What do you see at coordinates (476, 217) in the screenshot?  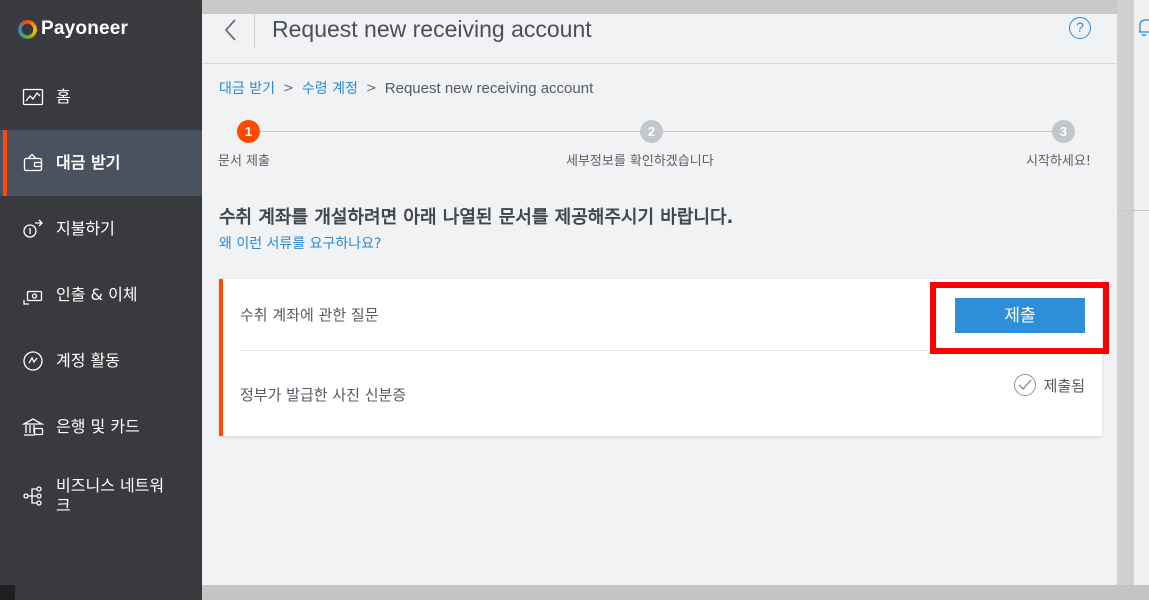 I see `intro-heading: 수취 계좌를 개설하려면 아래 나열된 문서를 제공해주시기 바랍니다.` at bounding box center [476, 217].